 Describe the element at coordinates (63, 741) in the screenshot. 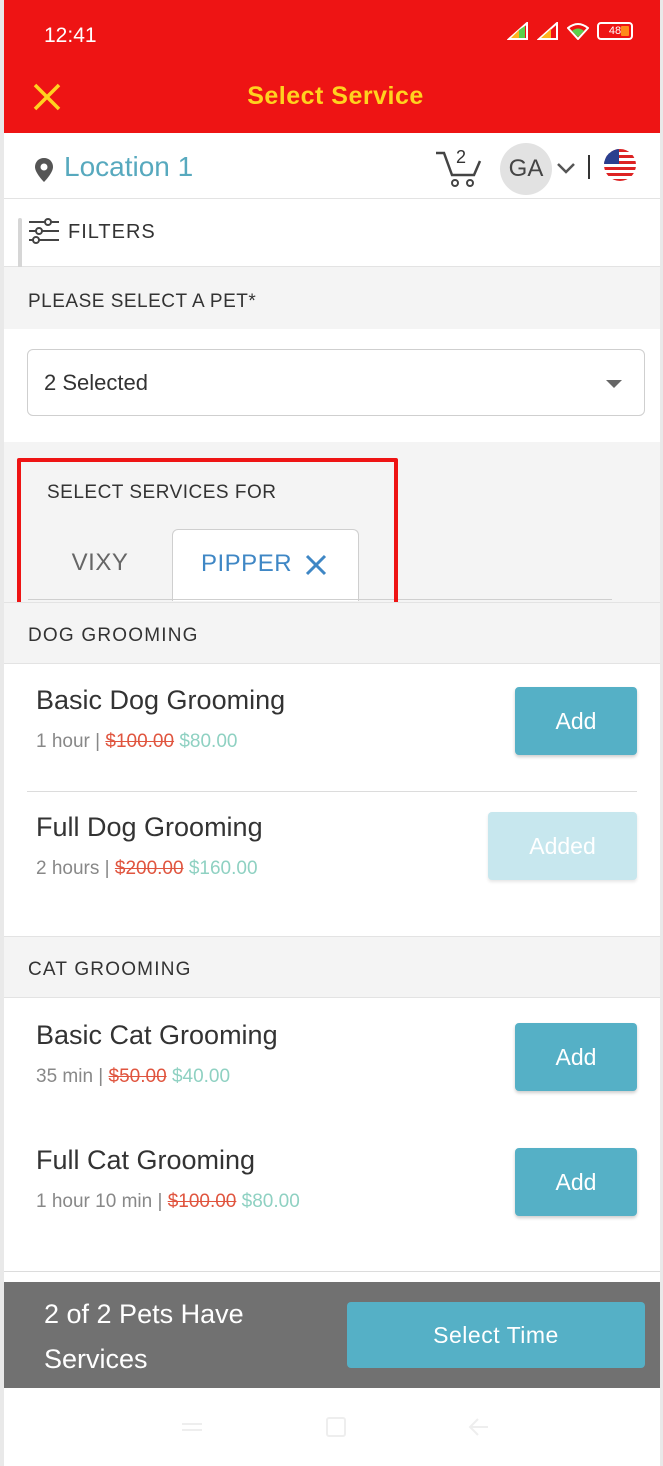

I see `service-duration: 1 hour` at that location.